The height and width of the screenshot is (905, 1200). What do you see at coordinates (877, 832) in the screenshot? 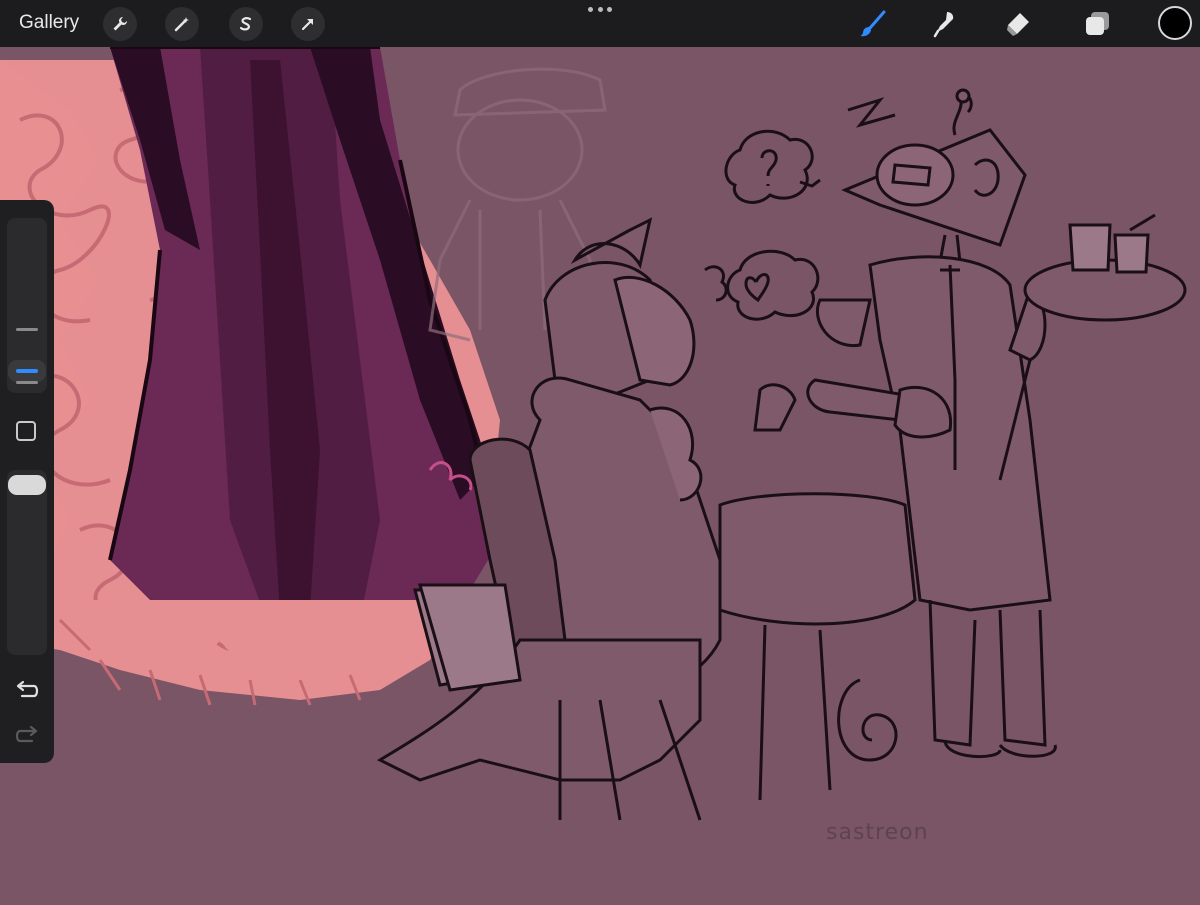
I see `artist-signature: sastreon` at bounding box center [877, 832].